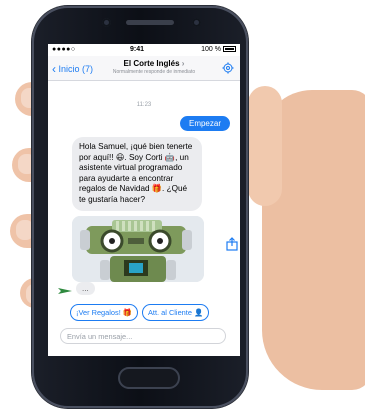 The width and height of the screenshot is (365, 413). I want to click on robot-illustration, so click(138, 249).